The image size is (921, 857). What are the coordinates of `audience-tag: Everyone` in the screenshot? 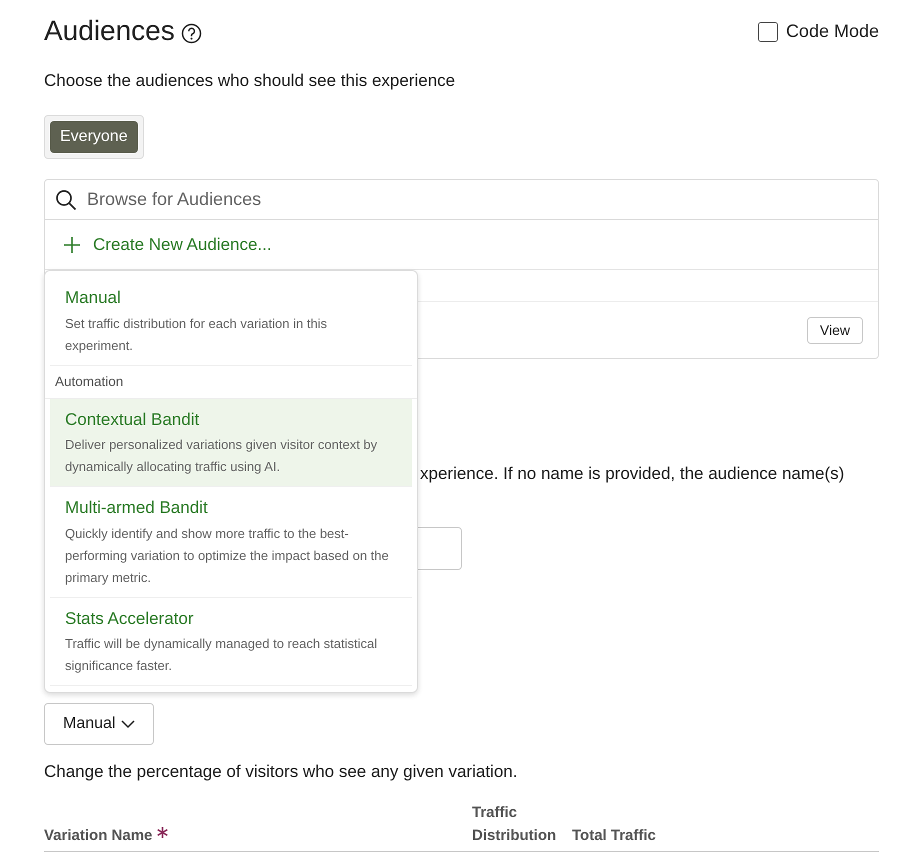 It's located at (94, 137).